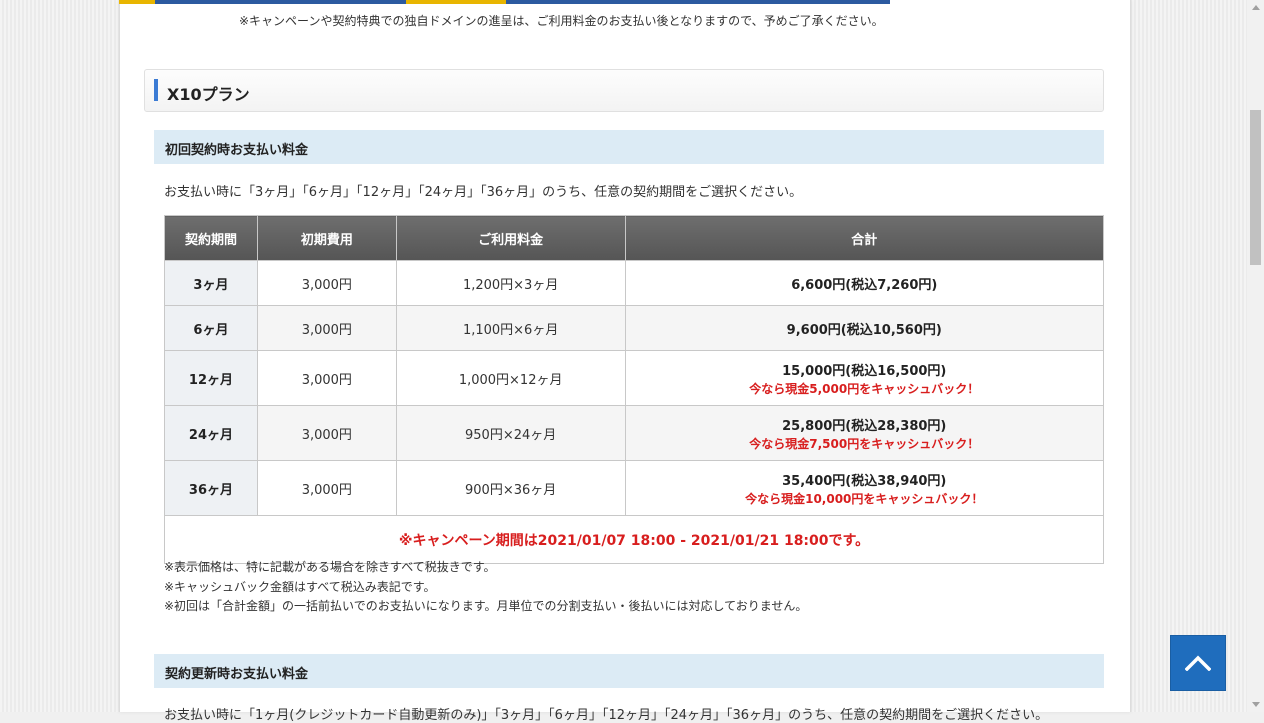 The width and height of the screenshot is (1264, 723). Describe the element at coordinates (237, 150) in the screenshot. I see `initial-payment-title: 初回契約時お支払い料金` at that location.